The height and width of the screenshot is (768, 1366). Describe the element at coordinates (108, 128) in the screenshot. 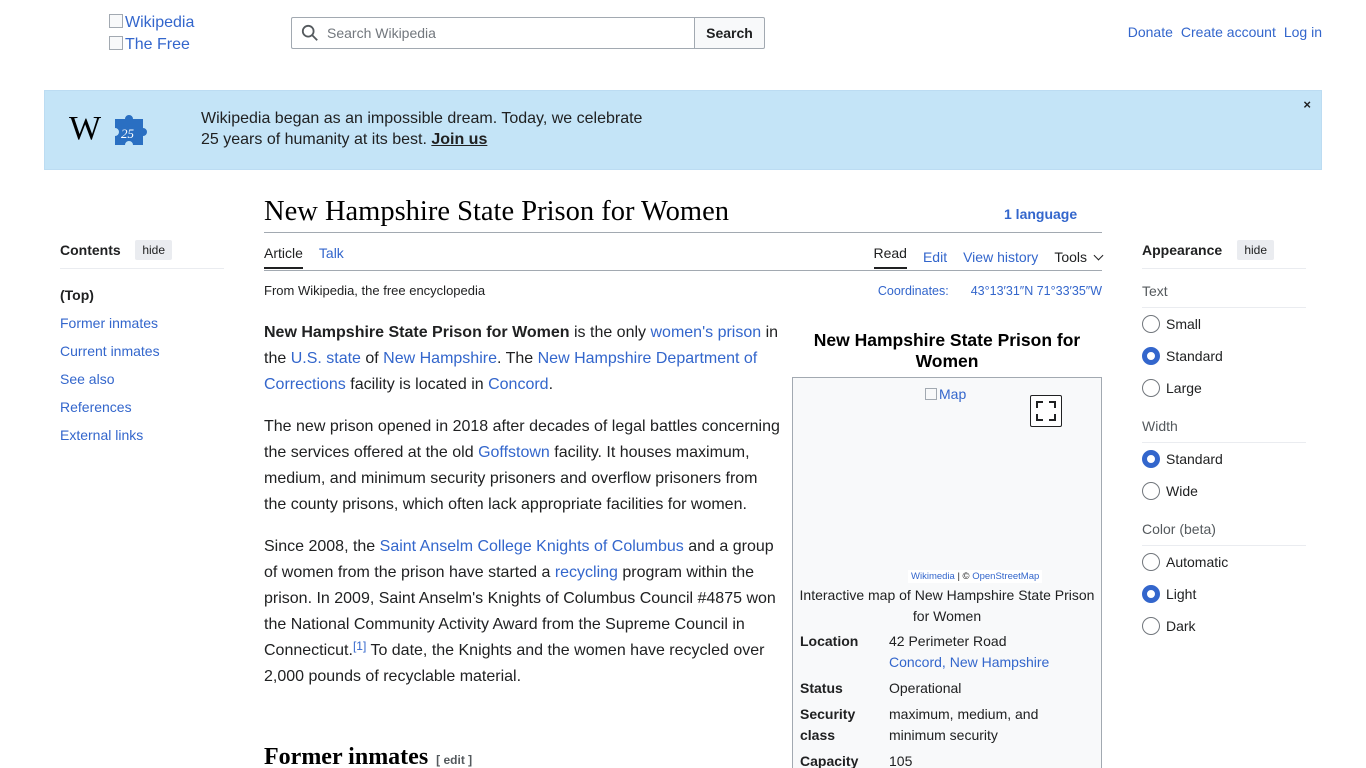

I see `wikipedia-25-logo-icon: W 25` at that location.